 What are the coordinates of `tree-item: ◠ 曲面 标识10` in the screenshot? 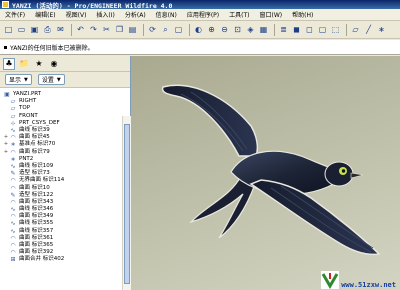 It's located at (65, 188).